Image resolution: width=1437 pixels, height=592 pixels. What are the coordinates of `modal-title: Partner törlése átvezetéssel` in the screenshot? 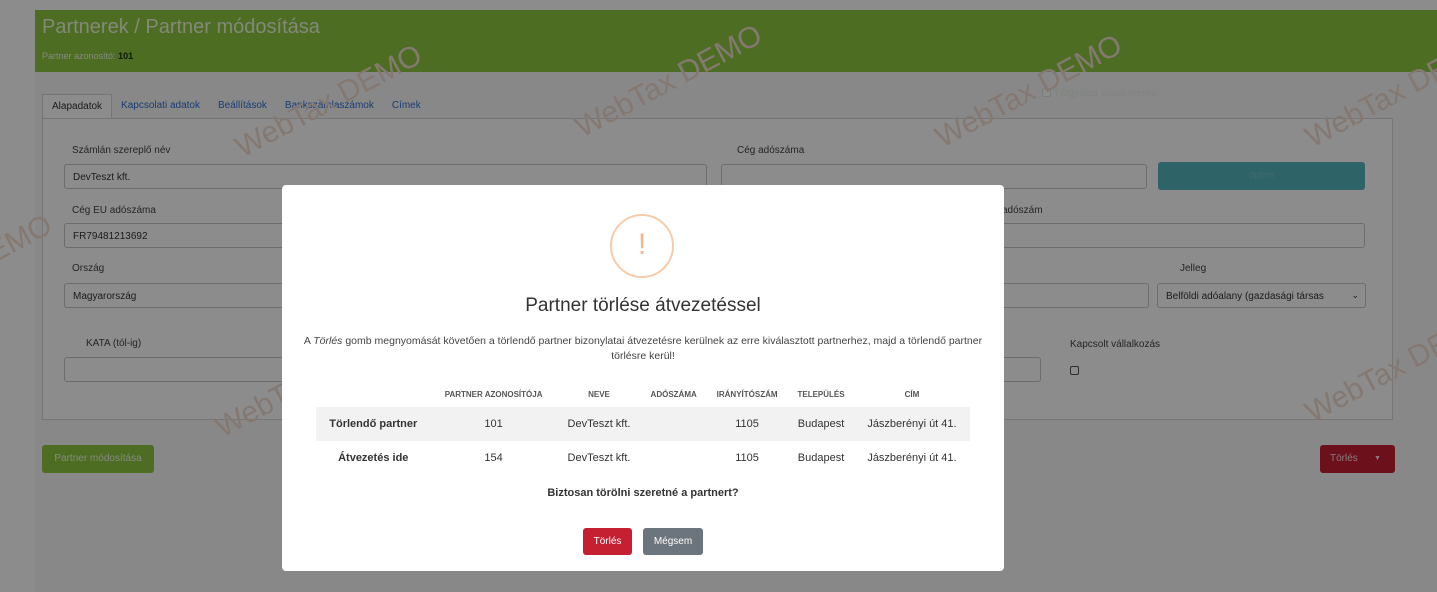 It's located at (643, 305).